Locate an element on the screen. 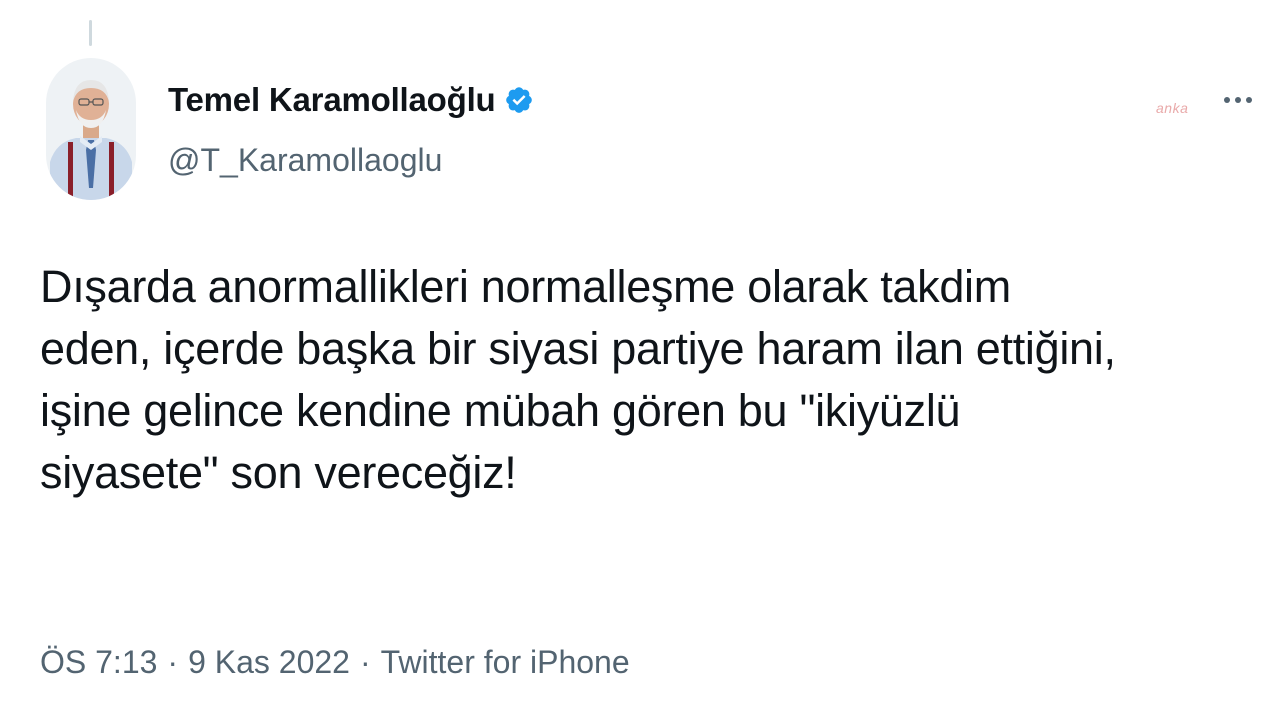  verified-badge-icon is located at coordinates (518, 100).